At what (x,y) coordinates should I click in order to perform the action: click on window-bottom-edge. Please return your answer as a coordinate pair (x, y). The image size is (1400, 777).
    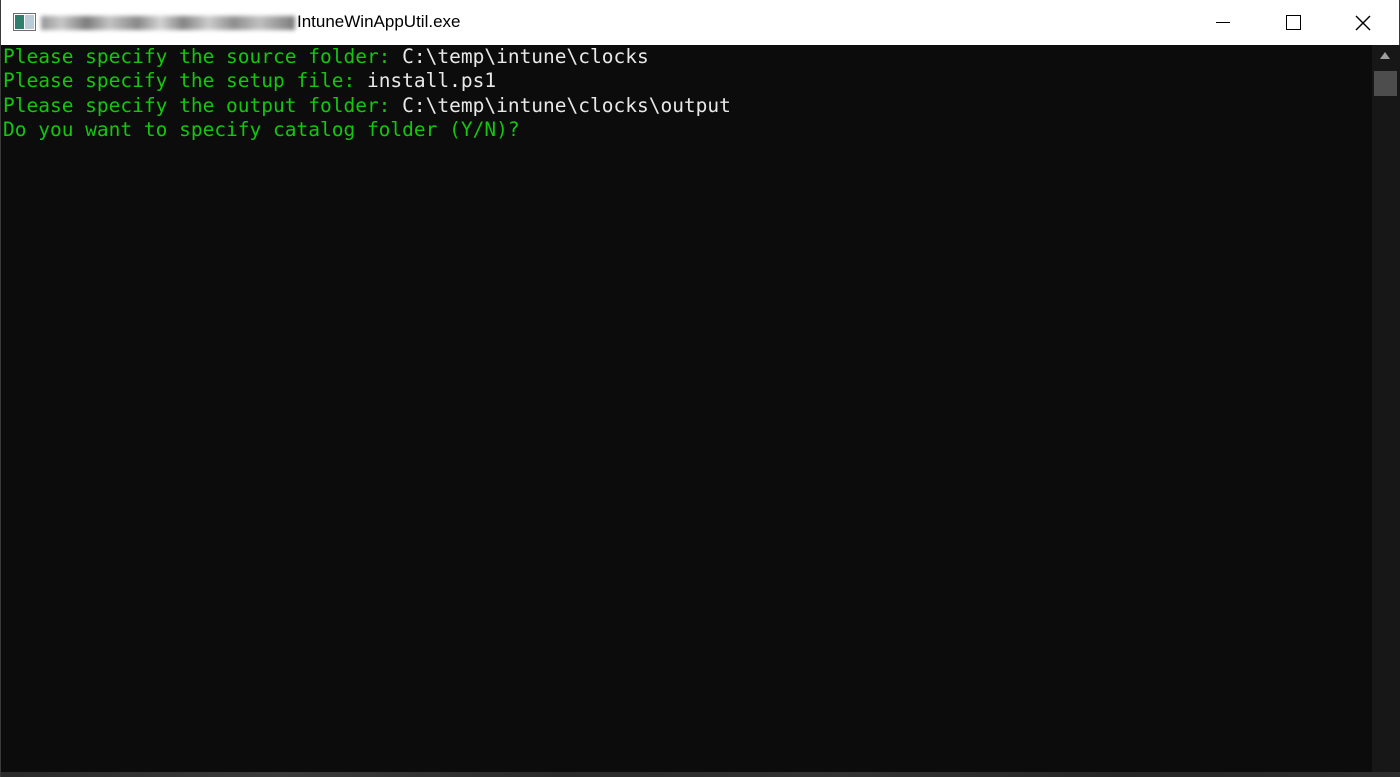
    Looking at the image, I should click on (700, 774).